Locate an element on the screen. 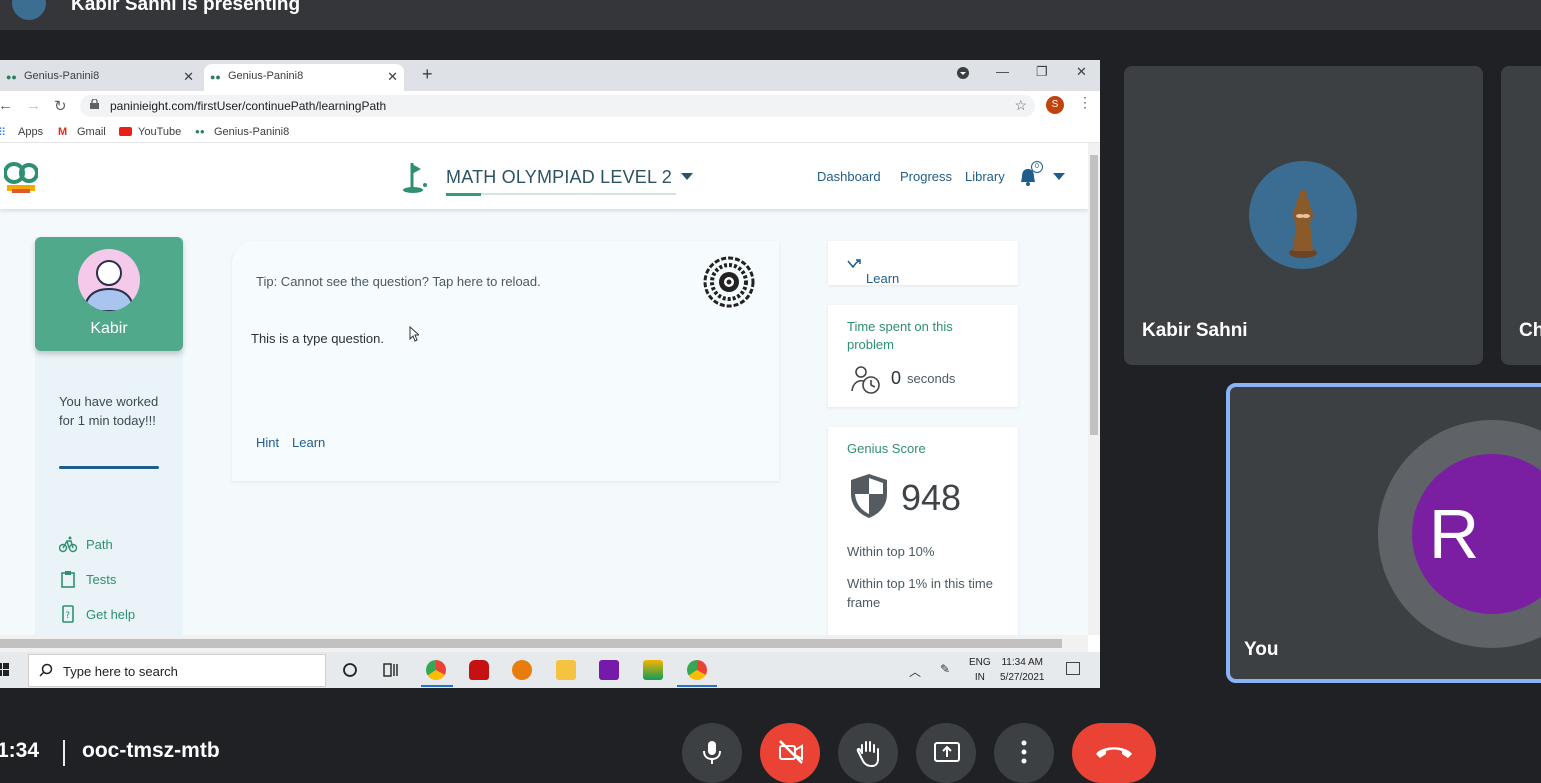 The height and width of the screenshot is (783, 1541). leave-call-button is located at coordinates (1114, 753).